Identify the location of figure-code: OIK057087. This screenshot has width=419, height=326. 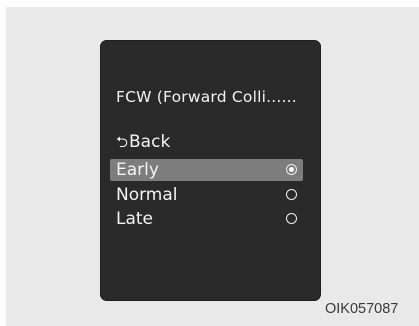
(362, 309).